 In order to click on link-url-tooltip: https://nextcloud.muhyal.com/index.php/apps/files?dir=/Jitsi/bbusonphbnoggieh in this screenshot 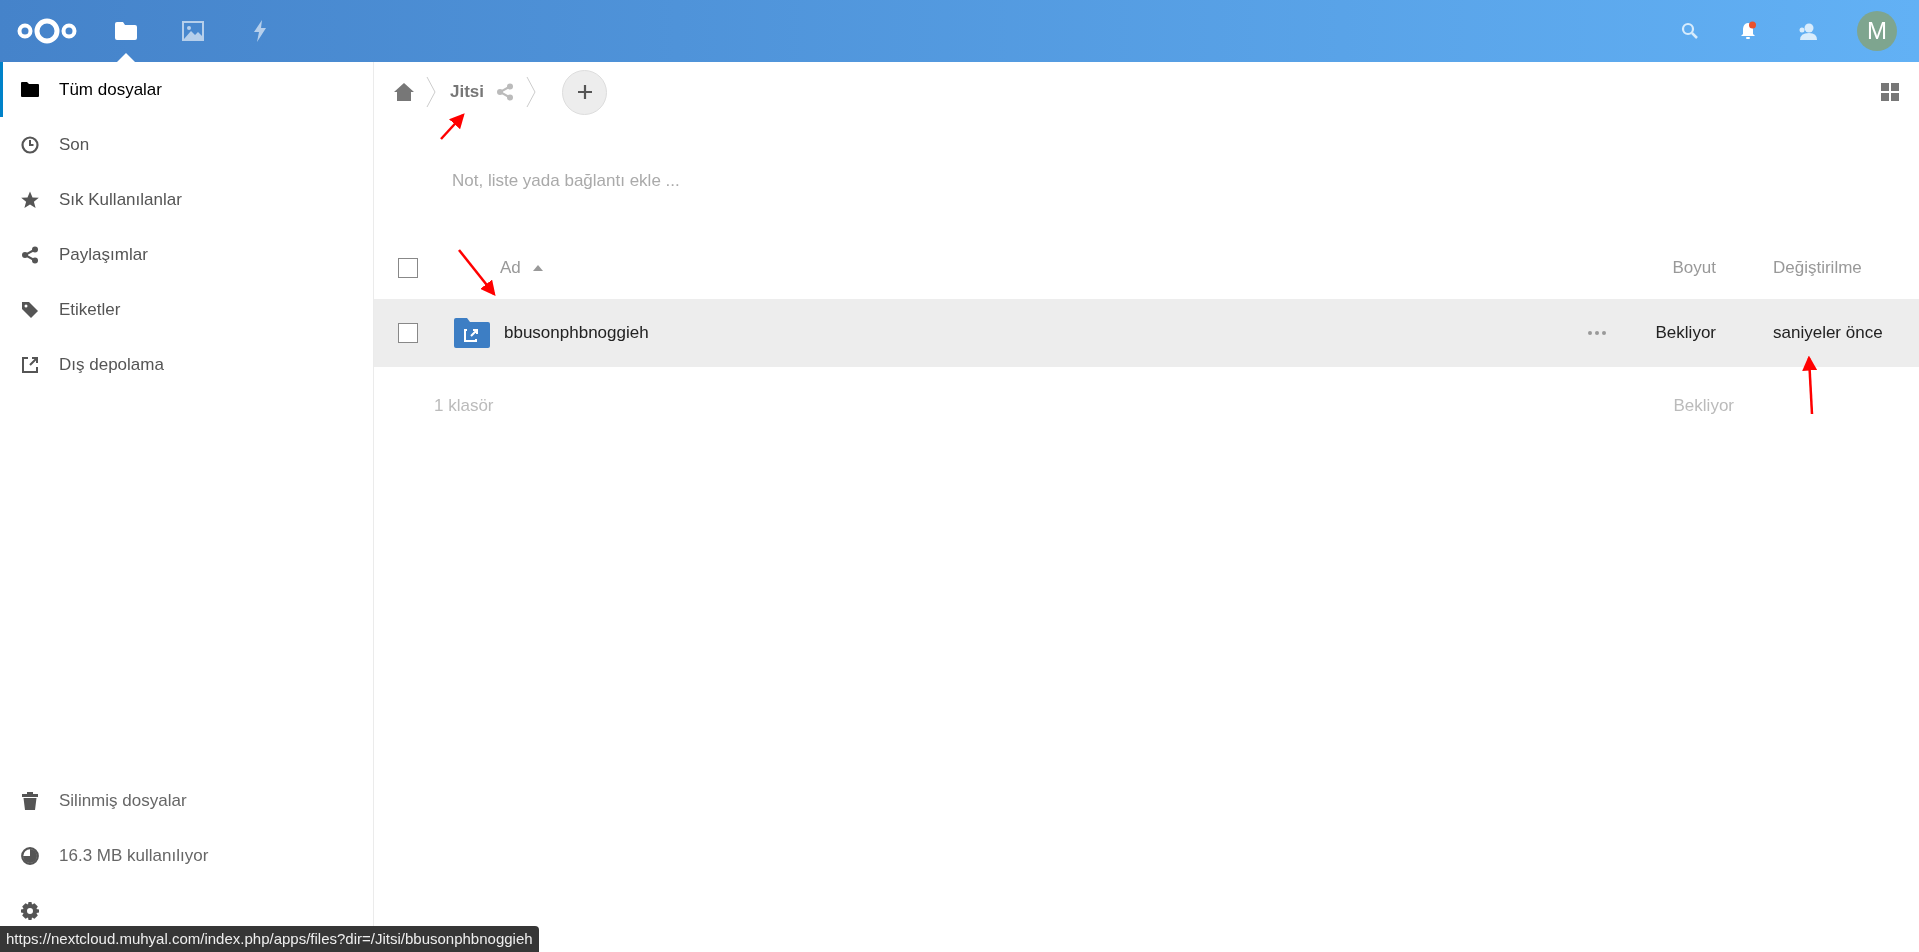, I will do `click(269, 939)`.